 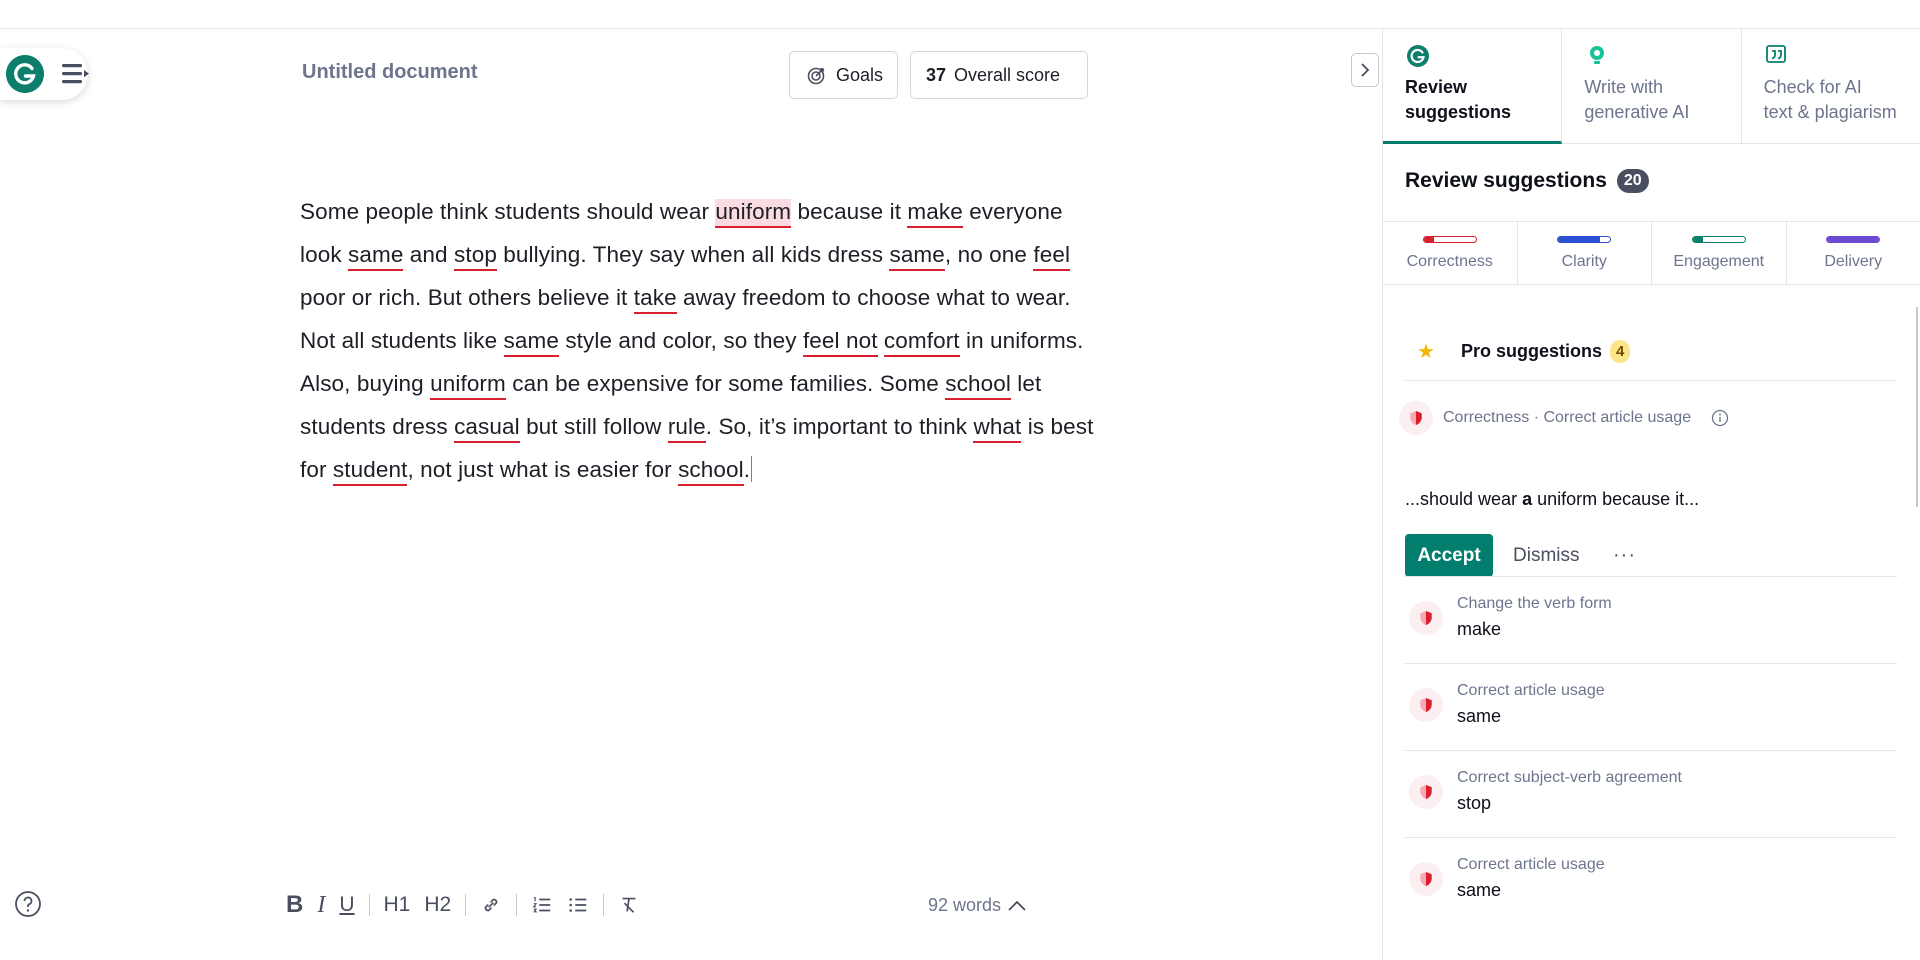 What do you see at coordinates (686, 428) in the screenshot?
I see `flagged-word: rule` at bounding box center [686, 428].